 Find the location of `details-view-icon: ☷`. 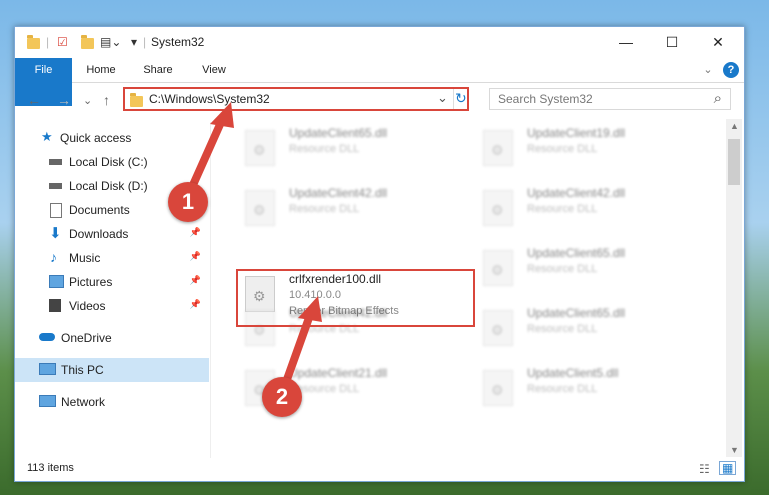

details-view-icon: ☷ is located at coordinates (704, 469).